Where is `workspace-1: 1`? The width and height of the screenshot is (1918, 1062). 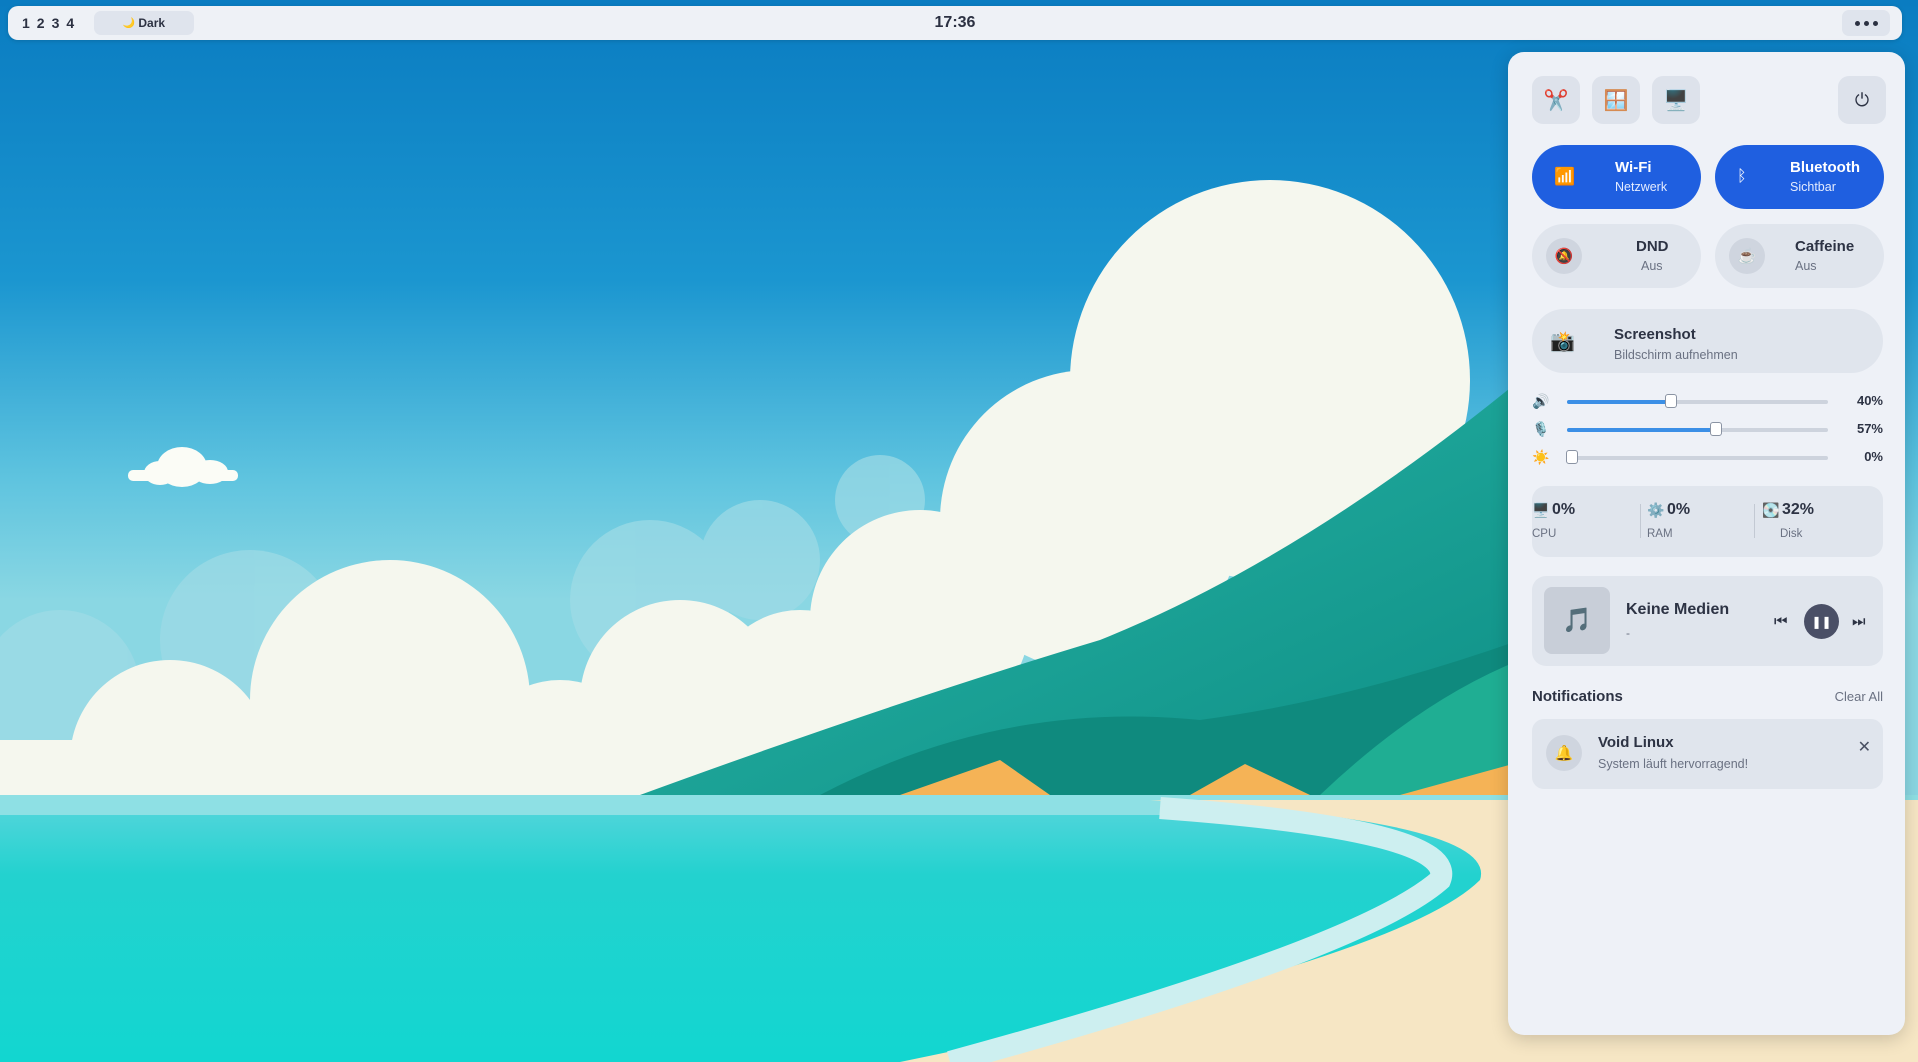
workspace-1: 1 is located at coordinates (26, 23).